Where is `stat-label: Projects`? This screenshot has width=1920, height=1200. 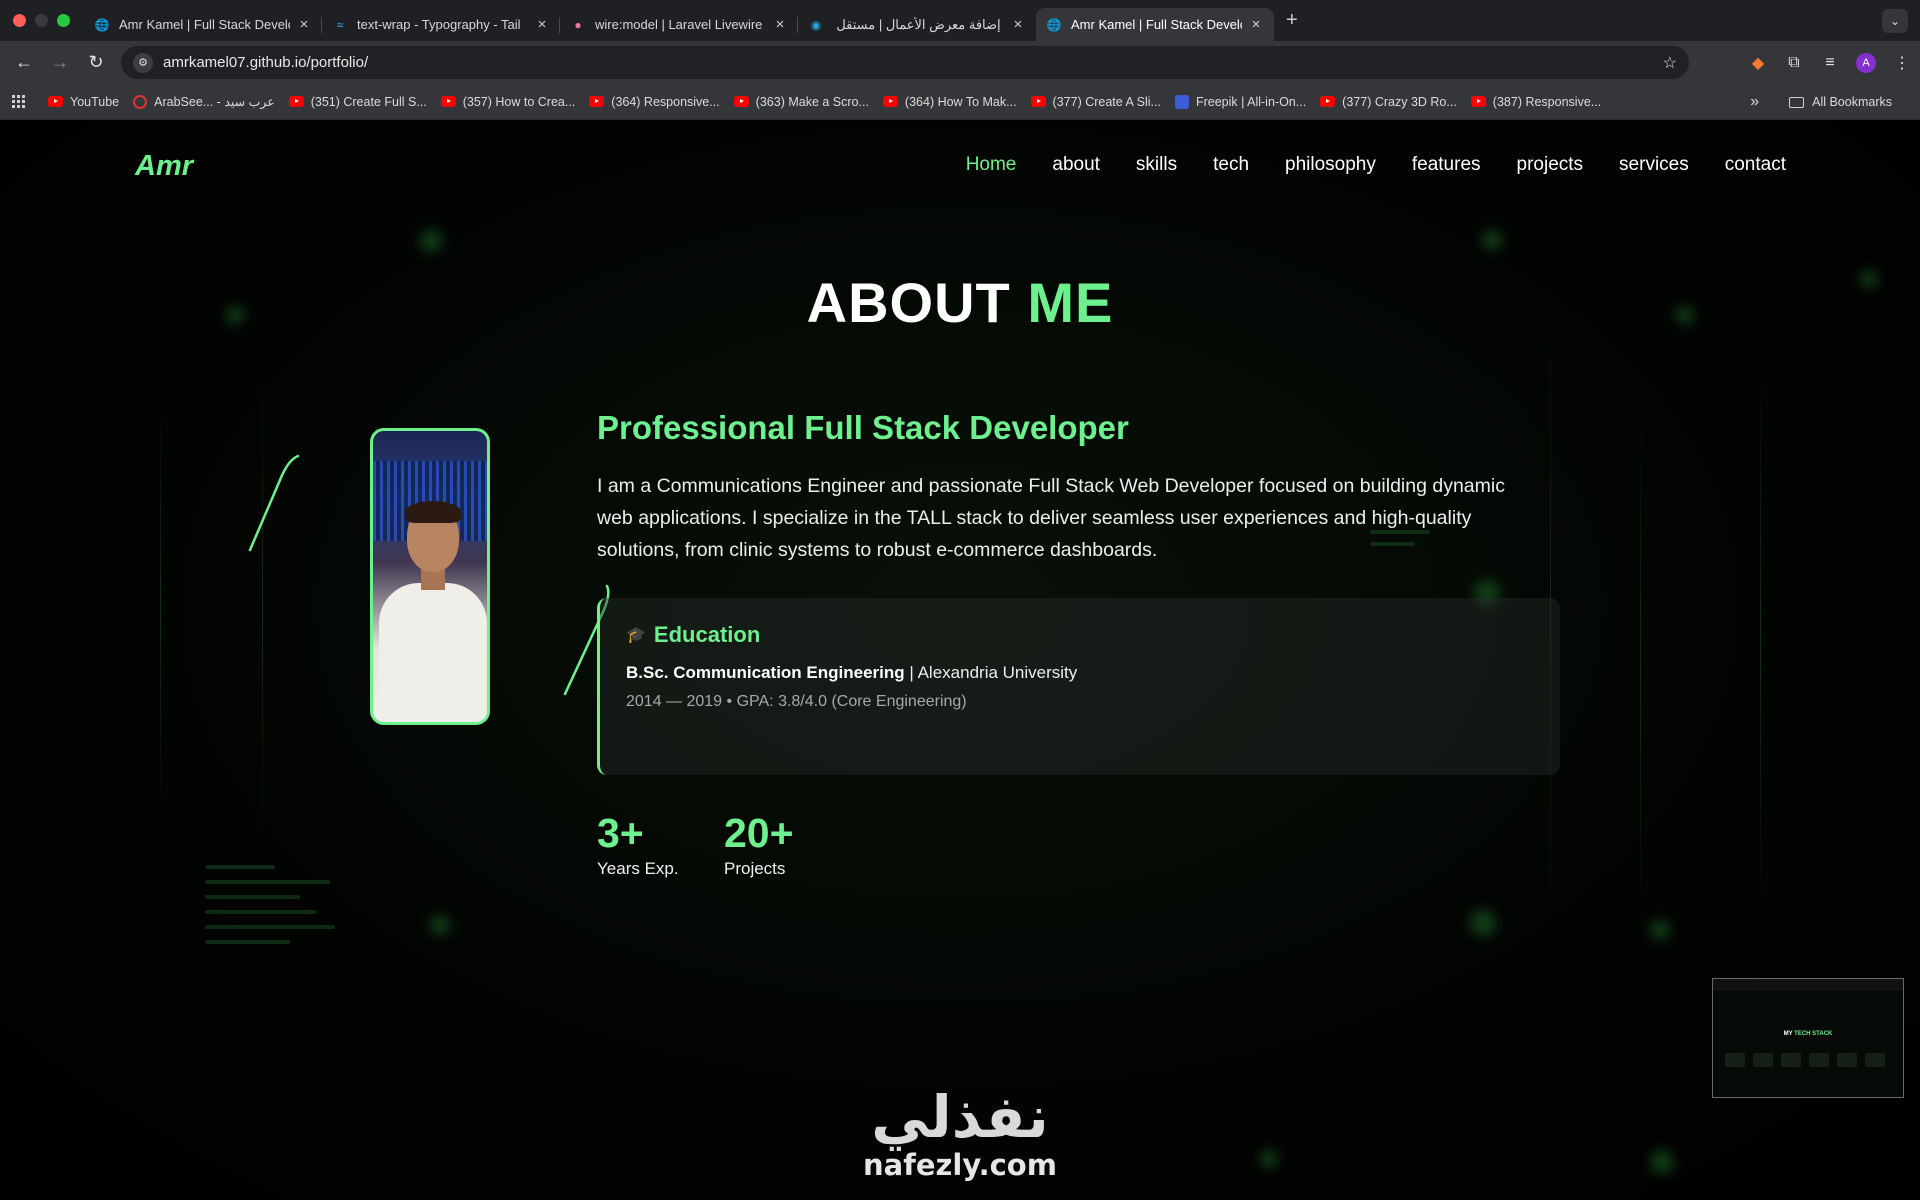 stat-label: Projects is located at coordinates (755, 868).